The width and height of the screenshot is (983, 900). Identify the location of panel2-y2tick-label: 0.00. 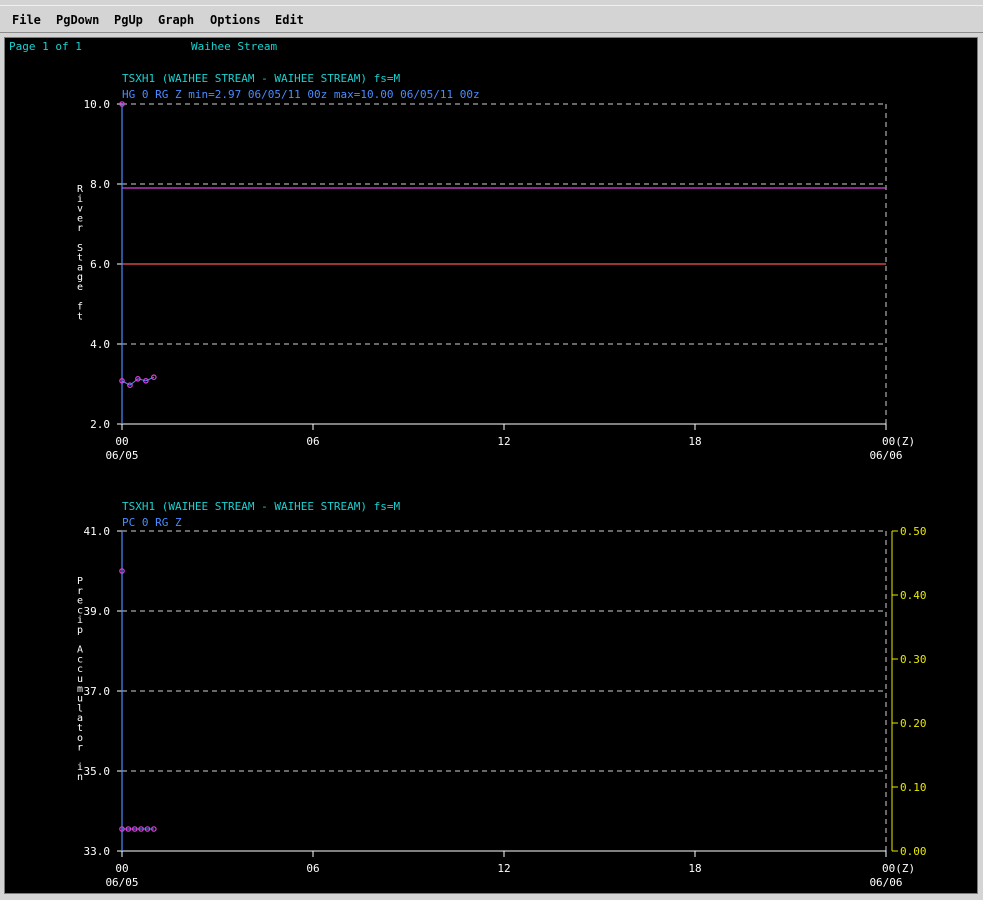
(913, 851).